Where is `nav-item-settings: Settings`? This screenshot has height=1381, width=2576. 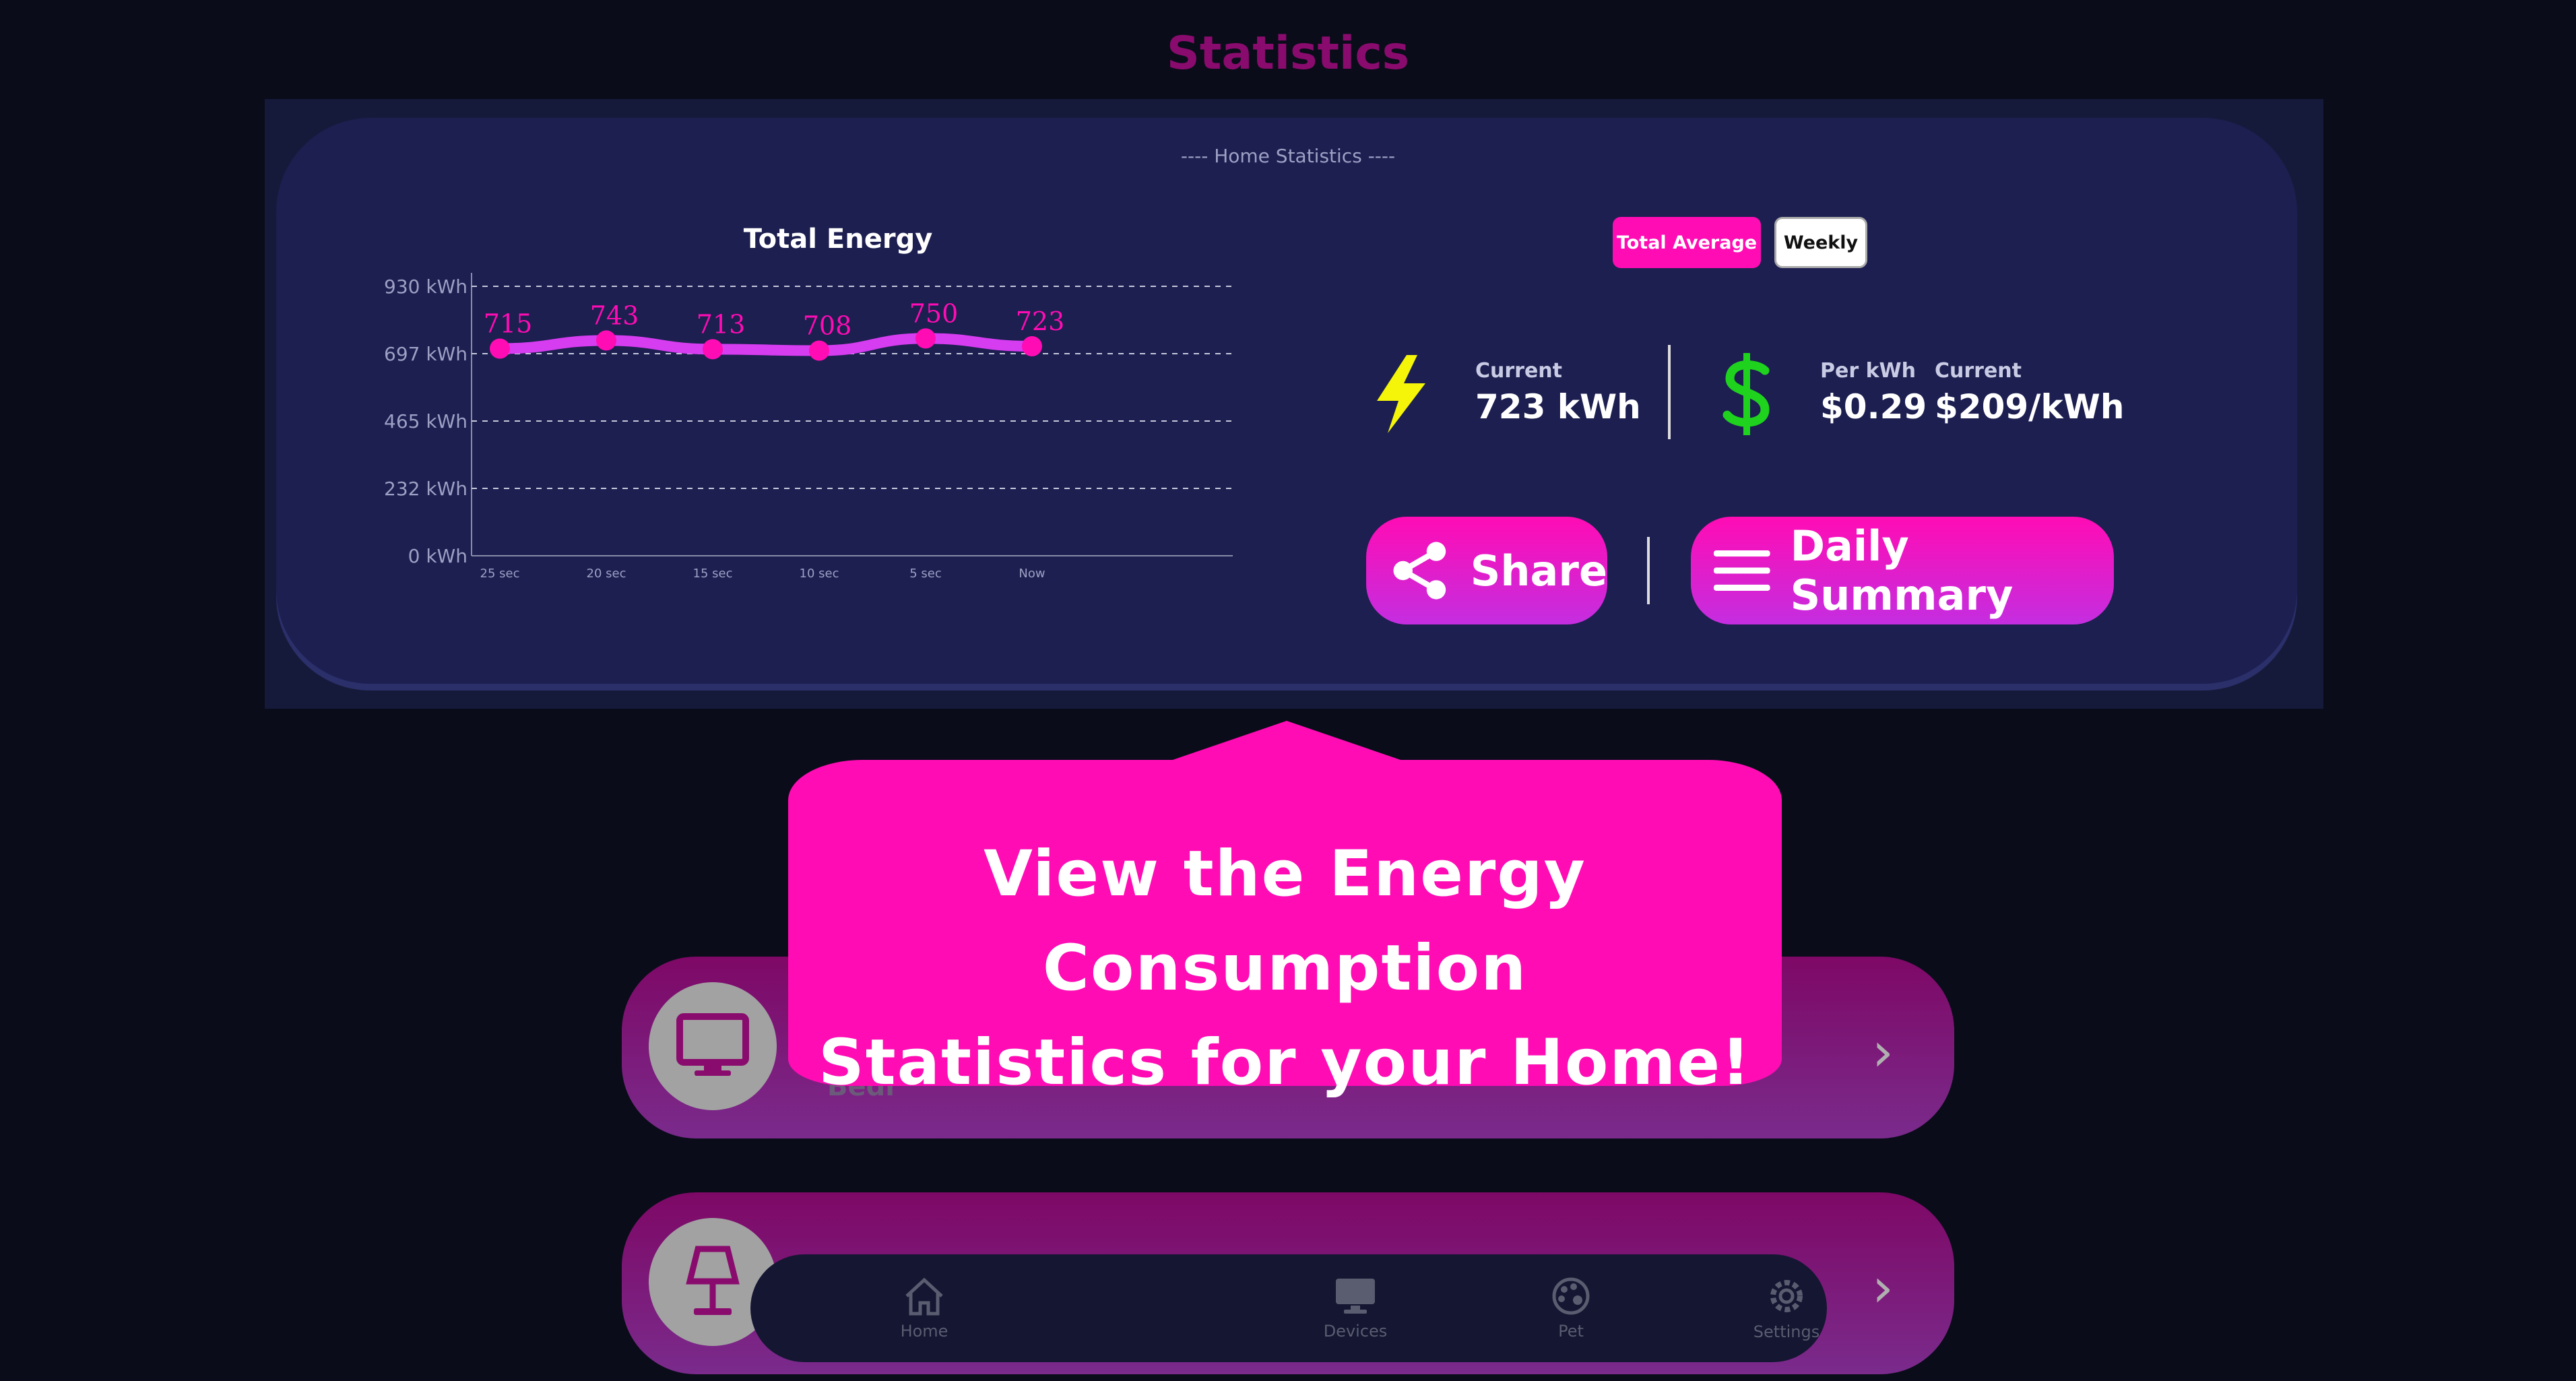 nav-item-settings: Settings is located at coordinates (1786, 1308).